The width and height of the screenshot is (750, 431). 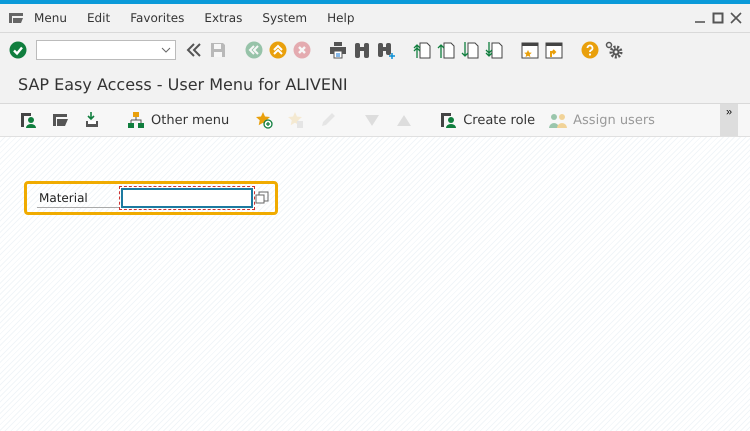 I want to click on folder-menu-icon, so click(x=60, y=120).